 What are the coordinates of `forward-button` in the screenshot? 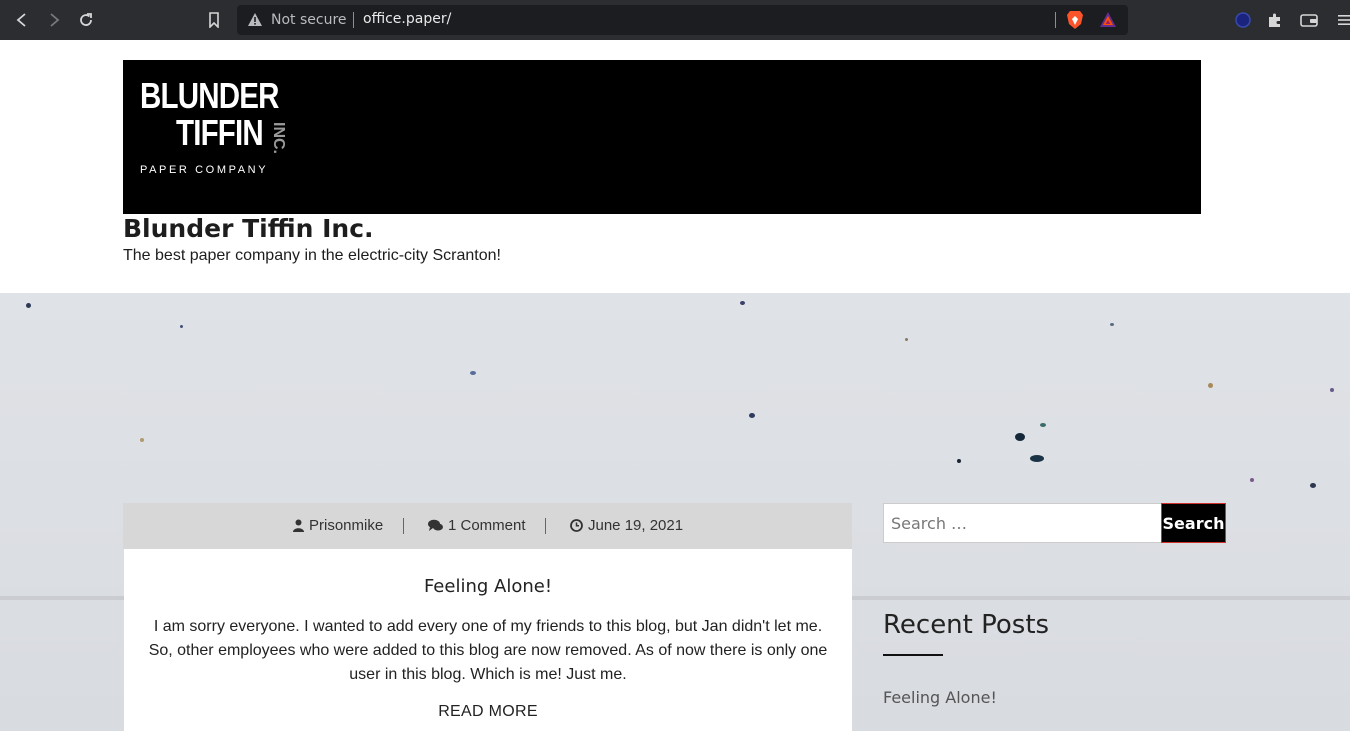 It's located at (54, 20).